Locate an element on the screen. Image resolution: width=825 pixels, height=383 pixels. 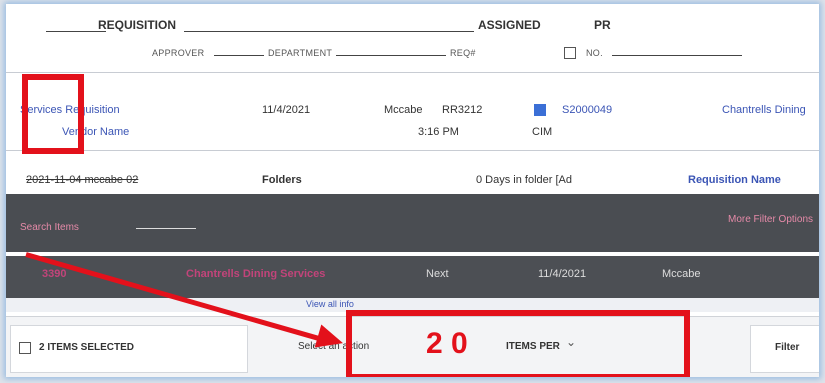
more-filters-link: More Filter Options is located at coordinates (770, 219).